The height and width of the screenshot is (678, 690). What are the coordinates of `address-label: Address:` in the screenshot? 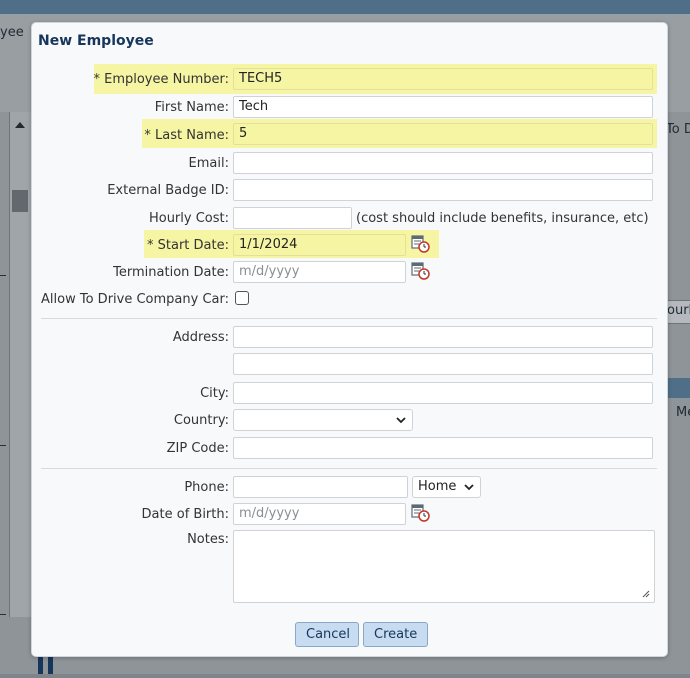 It's located at (200, 337).